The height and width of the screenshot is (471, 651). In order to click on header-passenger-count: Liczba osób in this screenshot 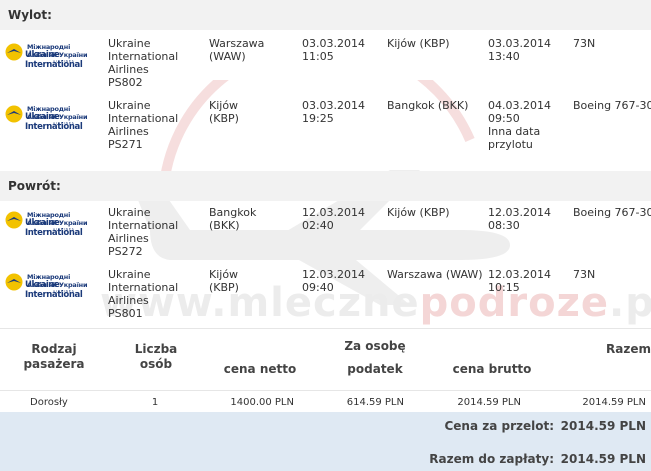, I will do `click(156, 356)`.